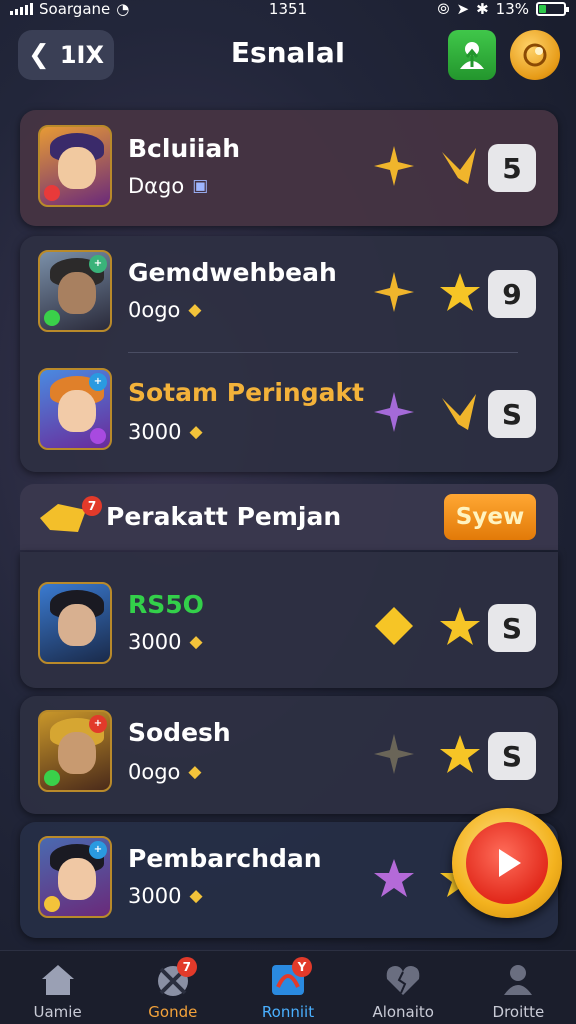 The width and height of the screenshot is (576, 1024). Describe the element at coordinates (172, 987) in the screenshot. I see `nav-item-battle: 7 Gonde` at that location.